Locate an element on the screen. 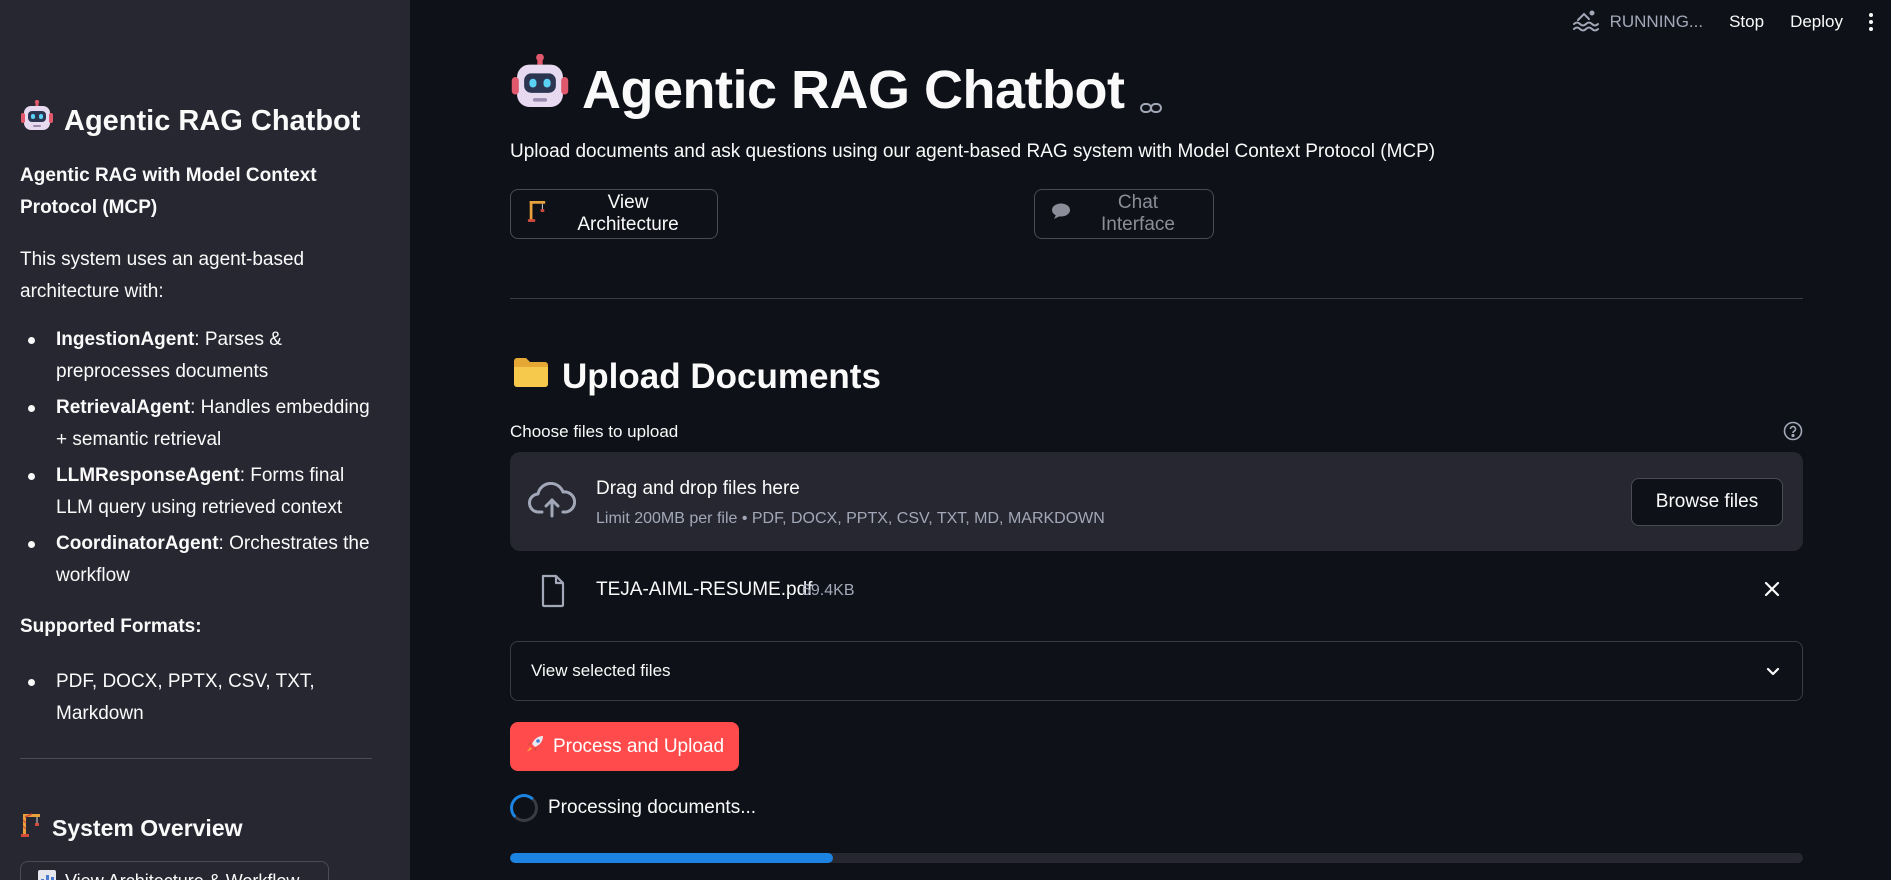 This screenshot has height=880, width=1891. agent-name: LLMResponseAgent is located at coordinates (148, 475).